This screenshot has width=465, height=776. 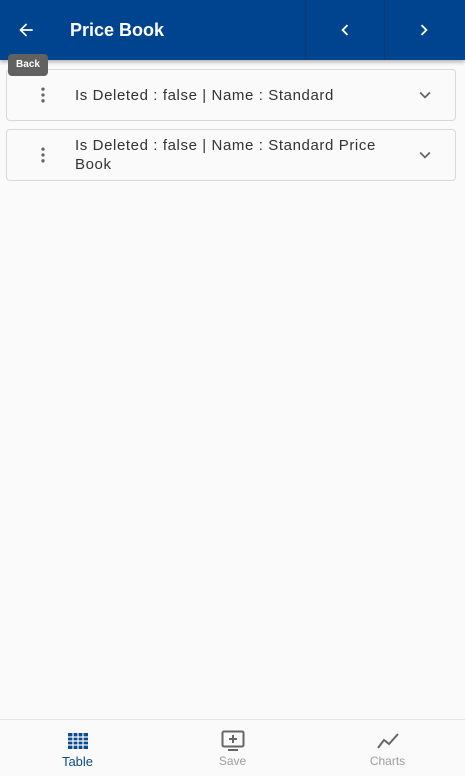 What do you see at coordinates (387, 761) in the screenshot?
I see `tab-charts-label: Charts` at bounding box center [387, 761].